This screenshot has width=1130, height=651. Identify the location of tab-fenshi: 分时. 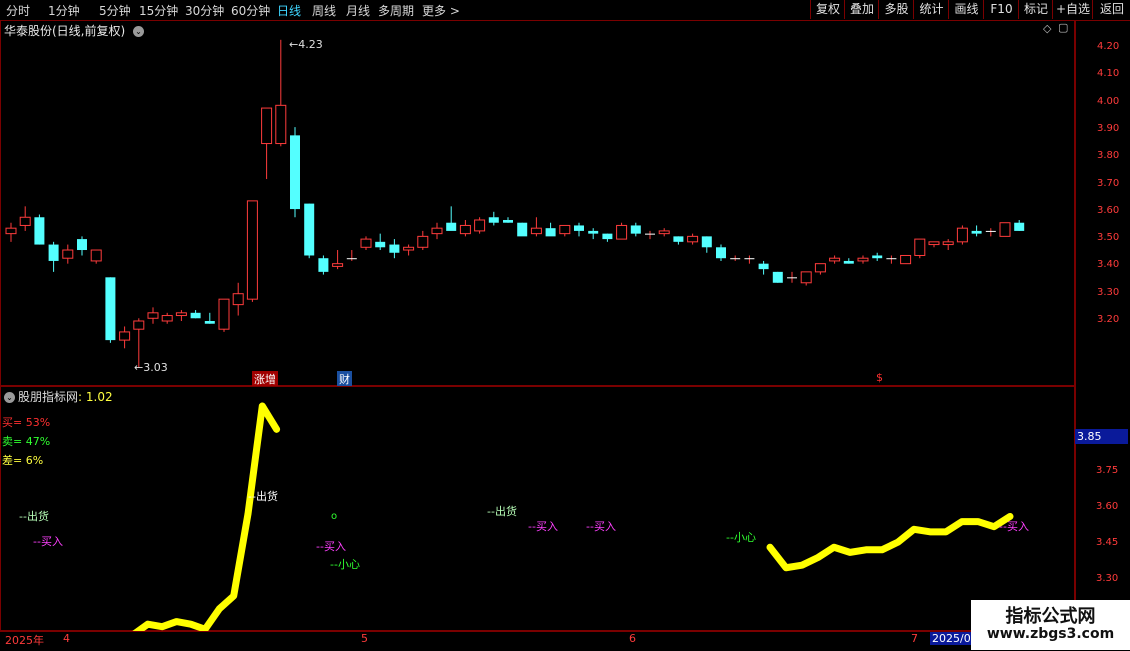
(18, 10).